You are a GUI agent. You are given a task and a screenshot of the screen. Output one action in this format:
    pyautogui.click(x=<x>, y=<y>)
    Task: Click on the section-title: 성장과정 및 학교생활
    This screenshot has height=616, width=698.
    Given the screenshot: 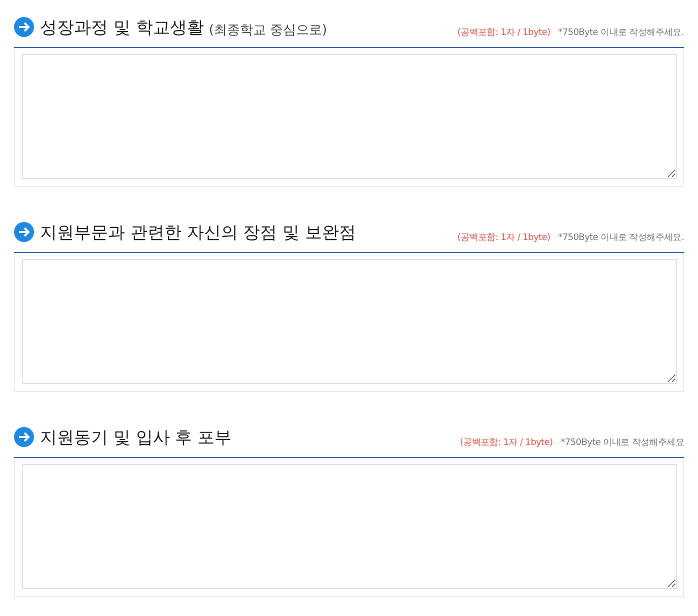 What is the action you would take?
    pyautogui.click(x=122, y=28)
    